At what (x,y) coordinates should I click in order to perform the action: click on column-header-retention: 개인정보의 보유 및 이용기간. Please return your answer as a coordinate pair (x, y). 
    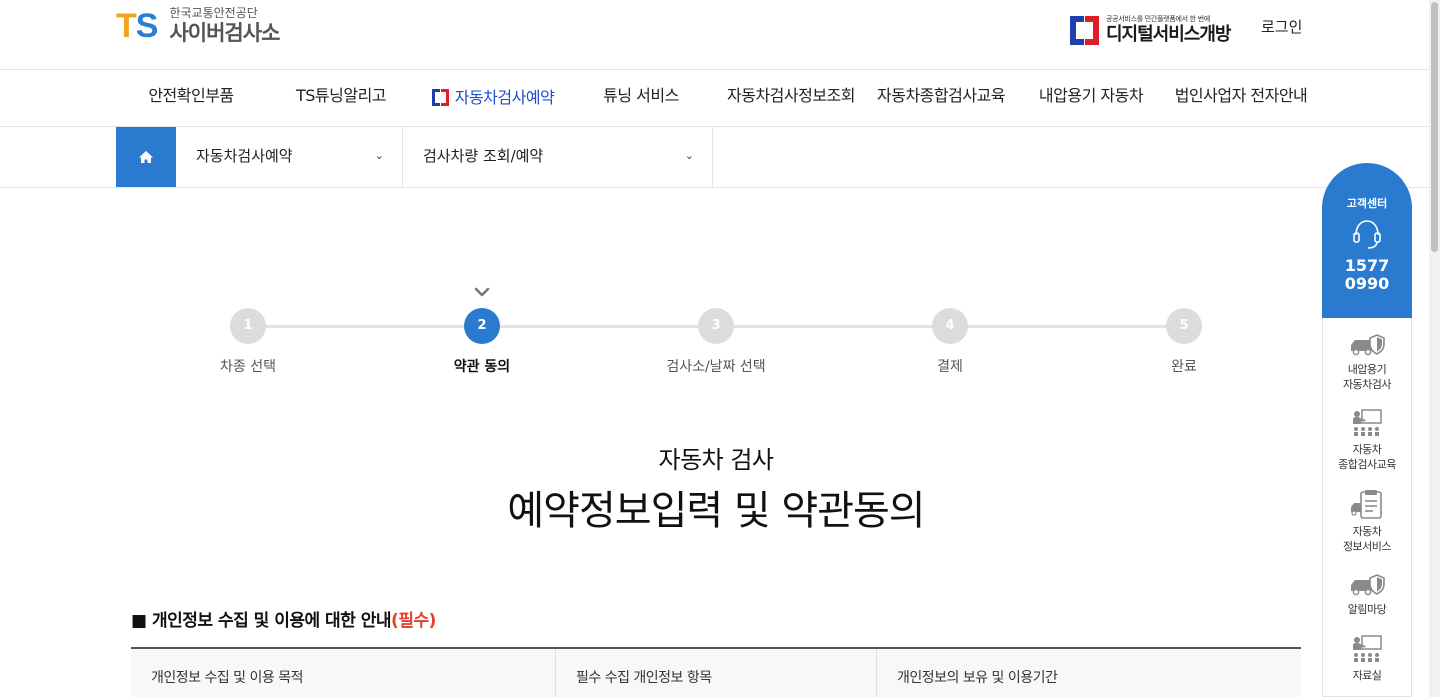
    Looking at the image, I should click on (977, 678).